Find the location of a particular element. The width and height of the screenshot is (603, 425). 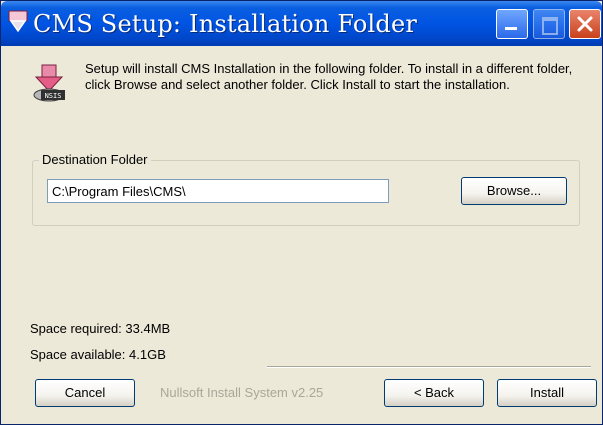

minimize-button is located at coordinates (512, 24).